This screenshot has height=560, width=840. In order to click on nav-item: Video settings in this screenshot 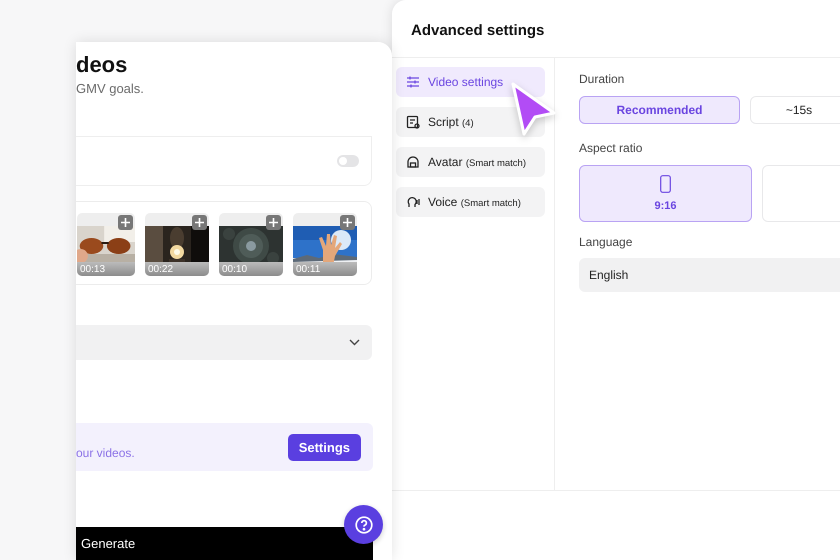, I will do `click(470, 82)`.